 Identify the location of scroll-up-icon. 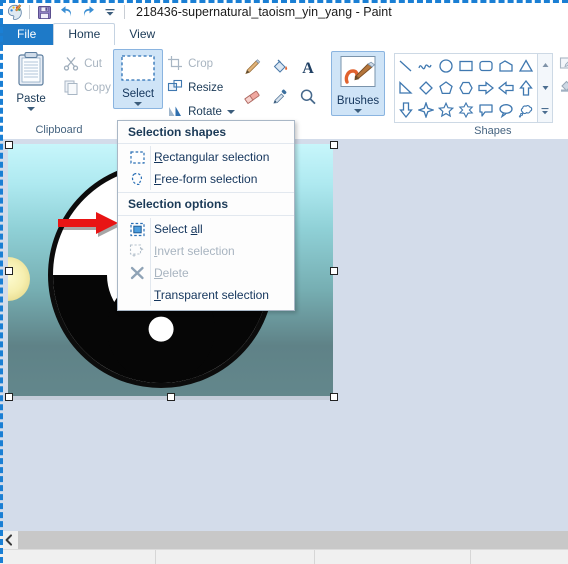
(545, 65).